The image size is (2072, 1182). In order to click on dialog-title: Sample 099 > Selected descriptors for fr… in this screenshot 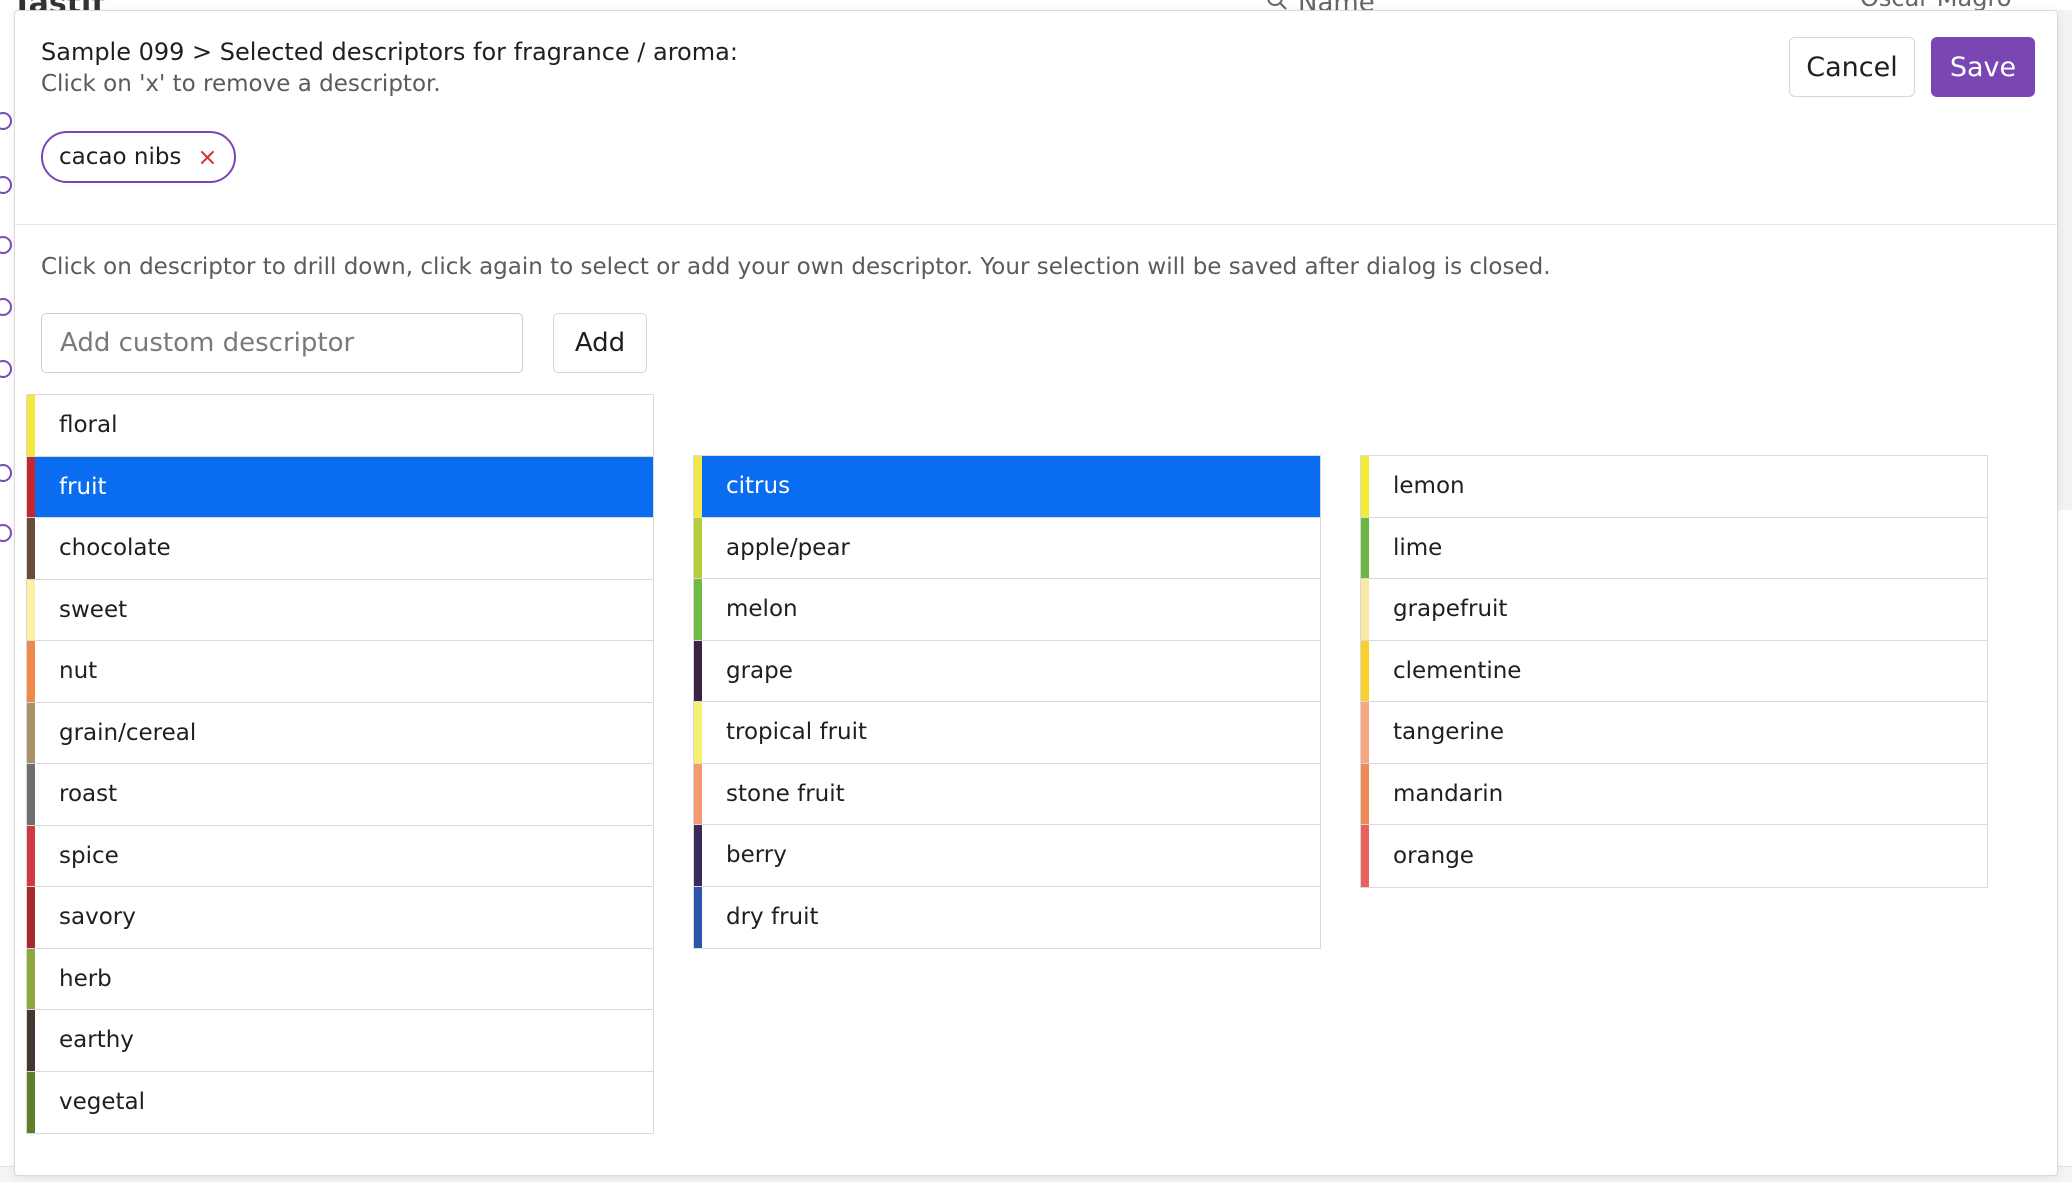, I will do `click(389, 52)`.